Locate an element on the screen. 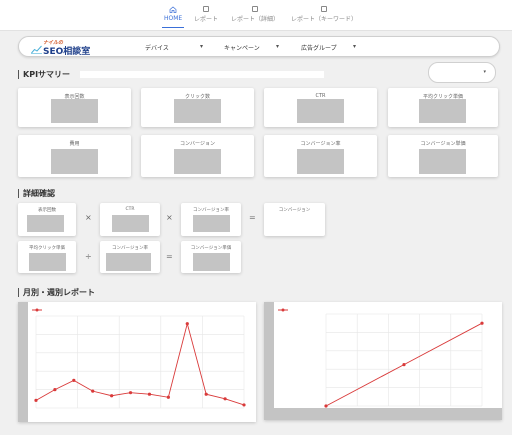  kpi-card-conversion-rate: コンバージョン率 is located at coordinates (320, 156).